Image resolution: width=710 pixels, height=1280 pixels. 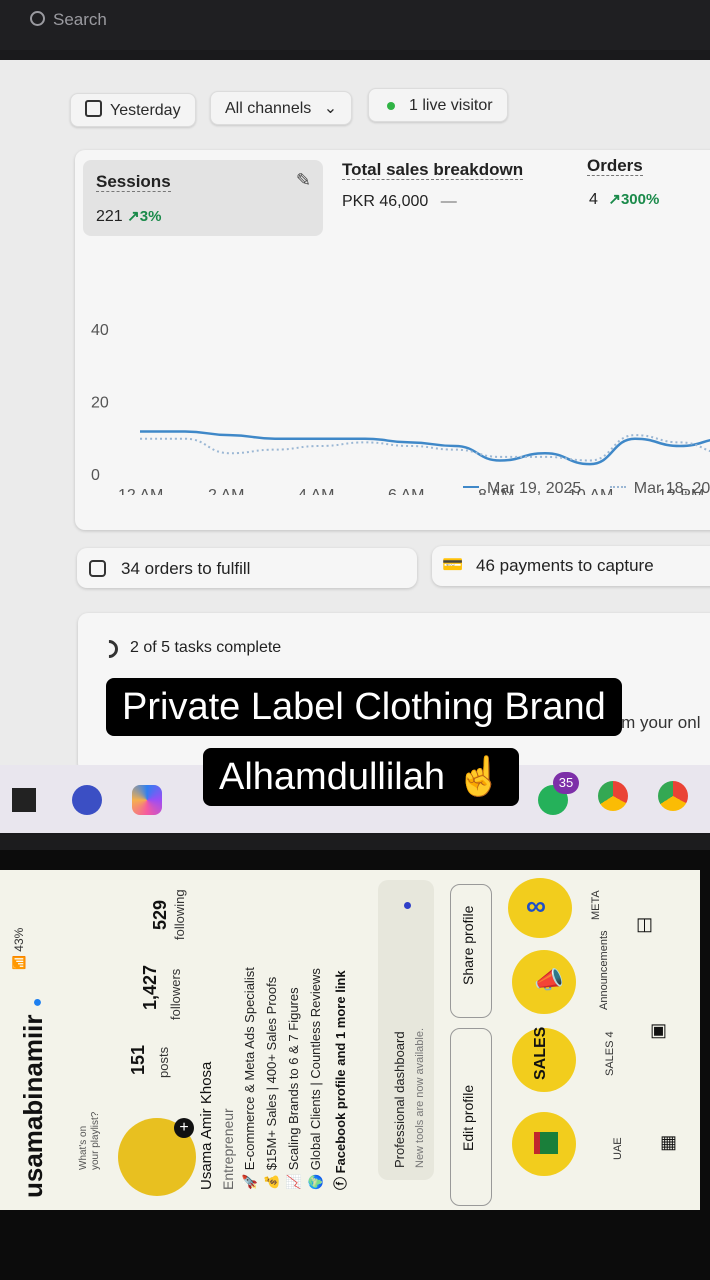 I want to click on sessions-value: 221, so click(x=109, y=216).